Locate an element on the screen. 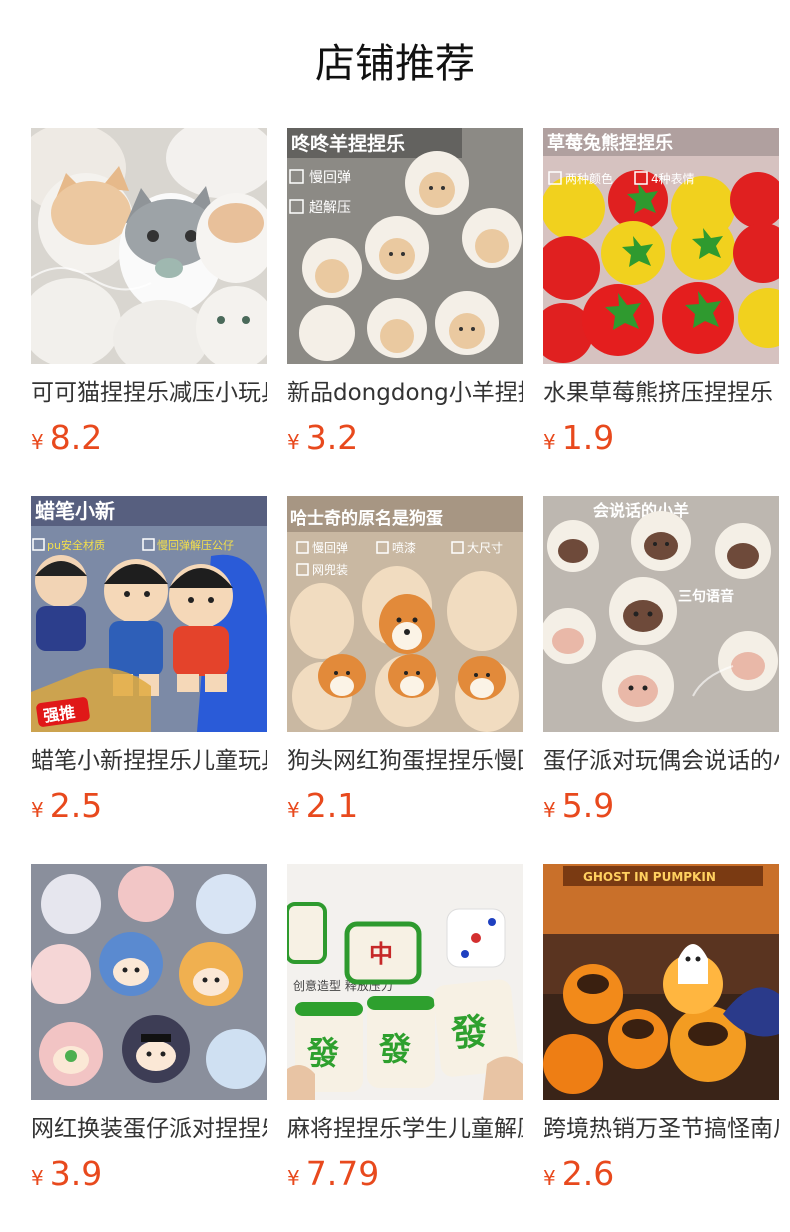  product-image: 会说话的小羊 三句语音 is located at coordinates (661, 614).